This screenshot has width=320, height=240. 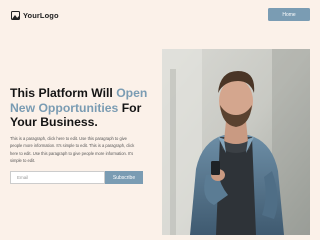 What do you see at coordinates (41, 15) in the screenshot?
I see `logo-text: YourLogo` at bounding box center [41, 15].